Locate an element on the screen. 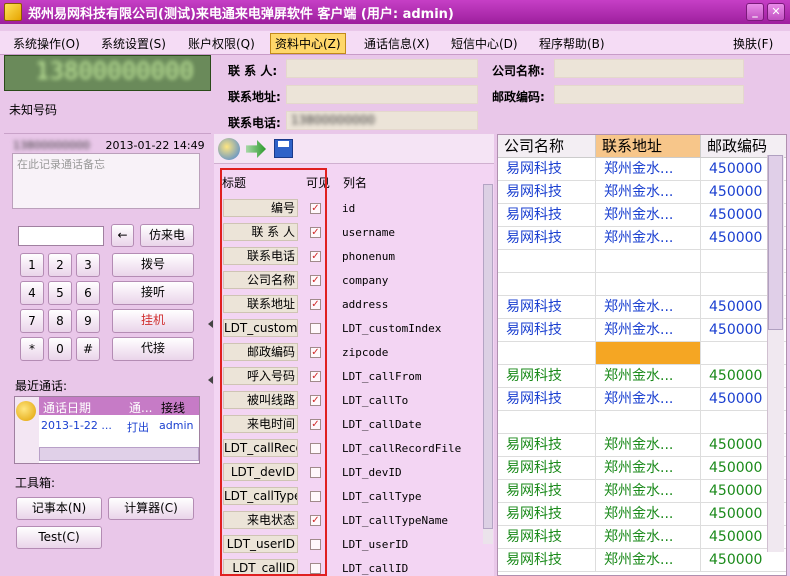  key-9: 9 is located at coordinates (88, 321).